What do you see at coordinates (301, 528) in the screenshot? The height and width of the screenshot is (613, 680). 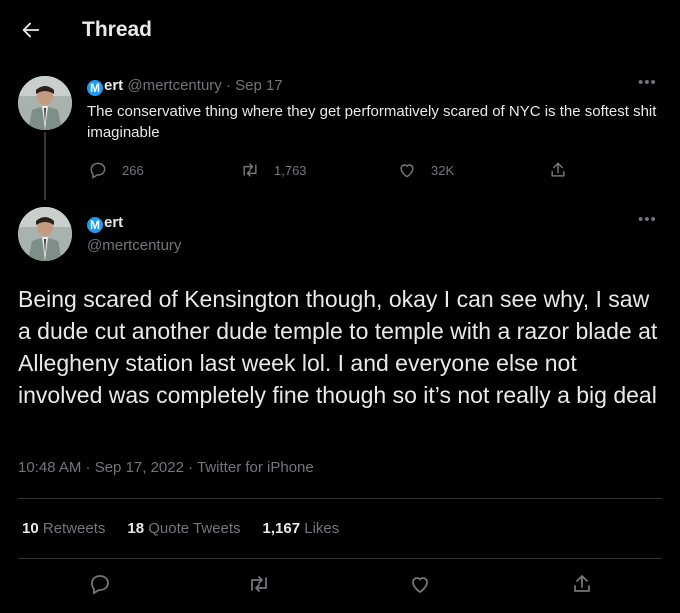 I see `likes-stat: 1,167 Likes` at bounding box center [301, 528].